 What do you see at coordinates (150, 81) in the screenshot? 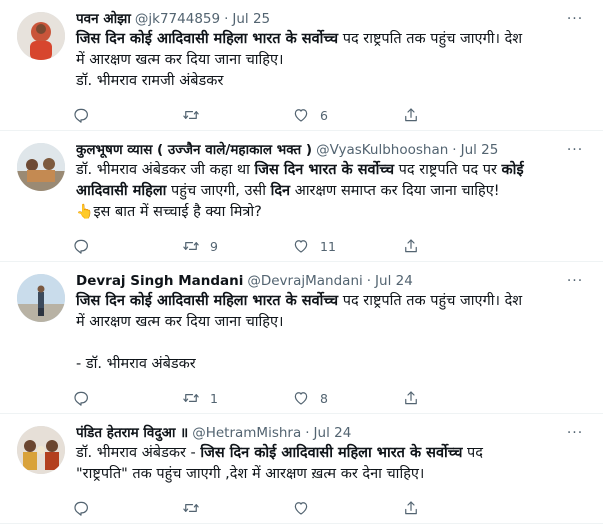
I see `text-segment: डॉ. भीमराव रामजी अंबेडकर` at bounding box center [150, 81].